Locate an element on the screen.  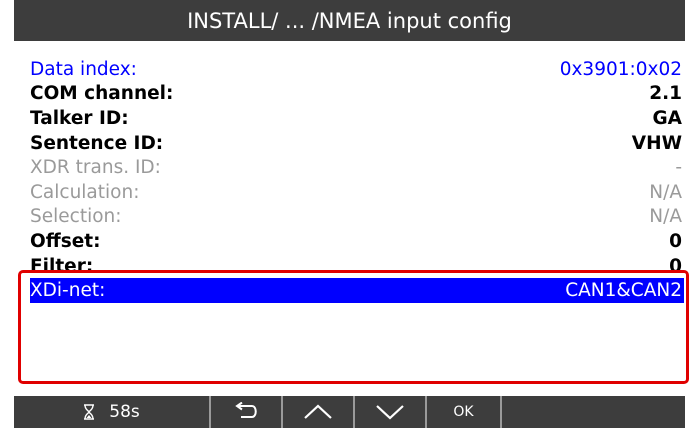
empty-softkey is located at coordinates (593, 412).